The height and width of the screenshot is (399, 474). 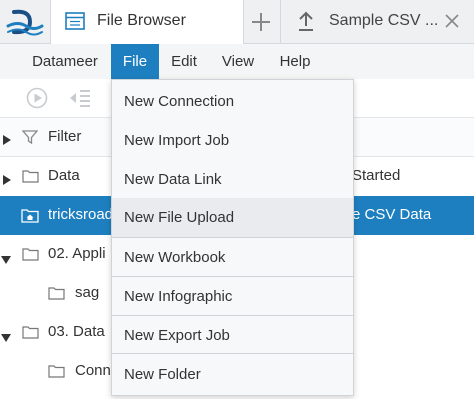 I want to click on menu-item-new-connection: New Connection, so click(x=232, y=101).